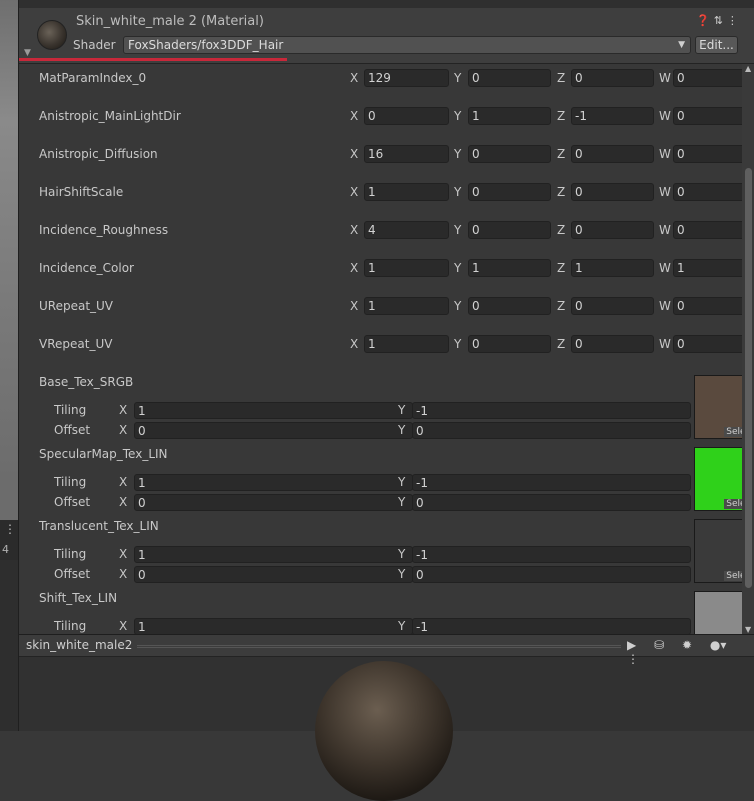 This screenshot has height=801, width=754. I want to click on resize-handle, so click(379, 646).